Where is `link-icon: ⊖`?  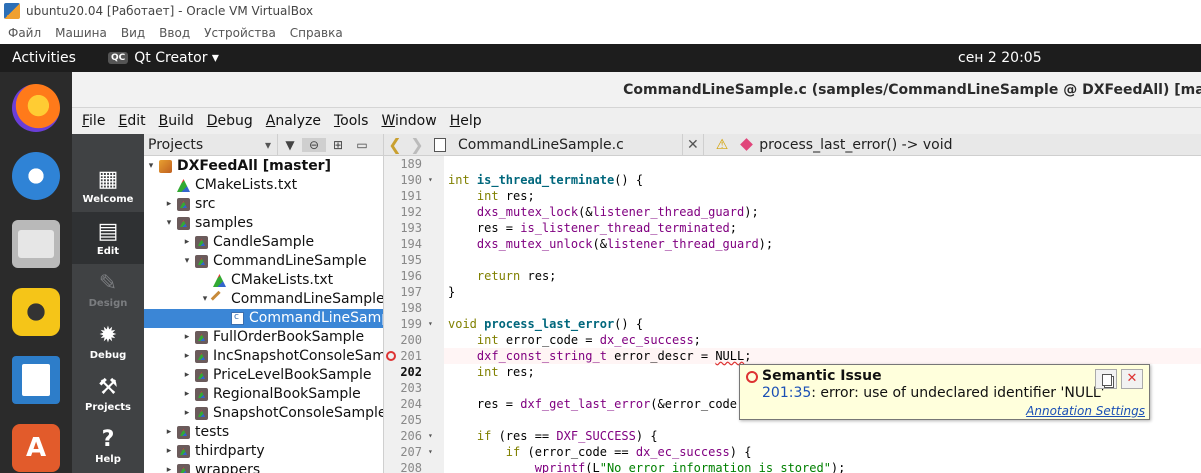
link-icon: ⊖ is located at coordinates (314, 144).